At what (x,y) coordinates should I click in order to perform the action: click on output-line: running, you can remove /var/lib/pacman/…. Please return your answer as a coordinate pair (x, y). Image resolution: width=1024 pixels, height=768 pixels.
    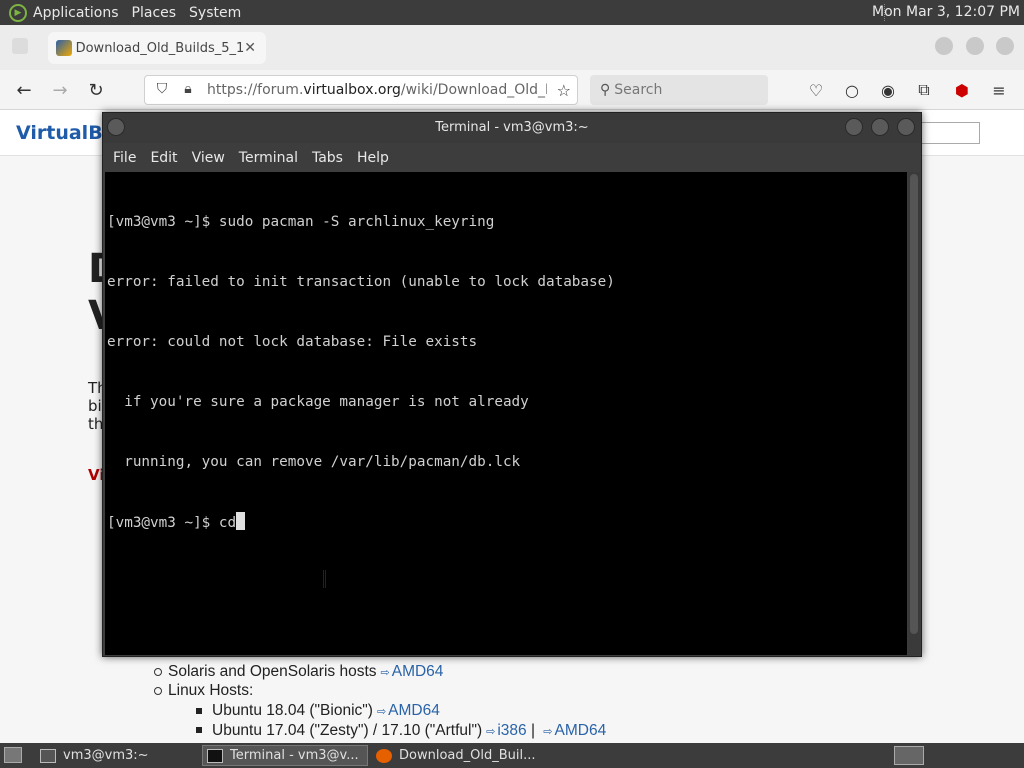
    Looking at the image, I should click on (314, 462).